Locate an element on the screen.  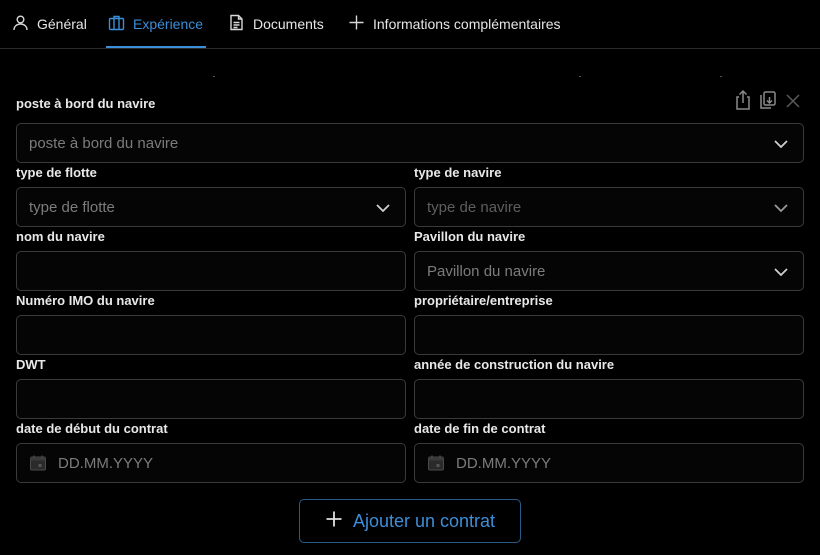
flag-placeholder: Pavillon du navire is located at coordinates (486, 271).